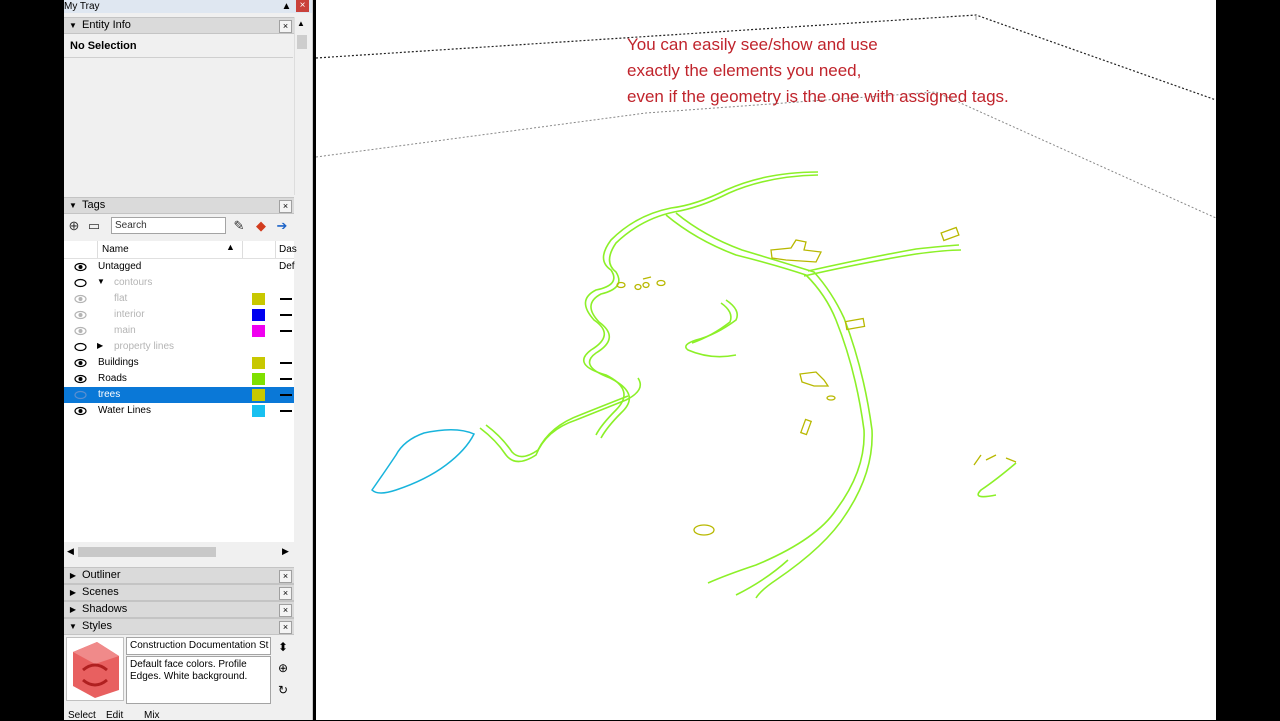  Describe the element at coordinates (301, 23) in the screenshot. I see `scroll-up-icon: ▲` at that location.